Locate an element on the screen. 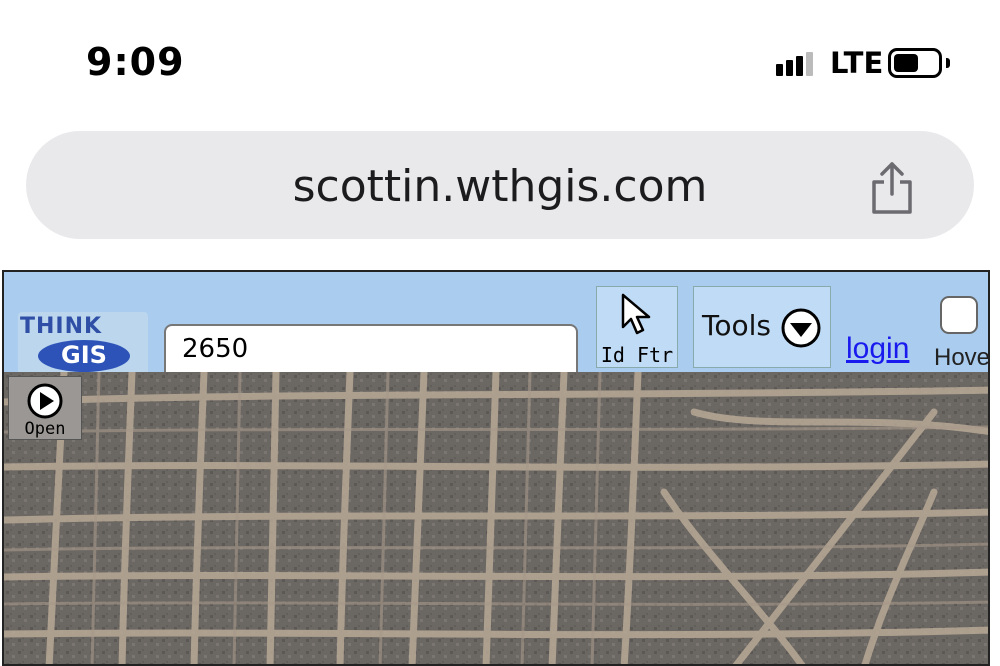 Image resolution: width=1000 pixels, height=666 pixels. url-text: scottin.wthgis.com is located at coordinates (500, 186).